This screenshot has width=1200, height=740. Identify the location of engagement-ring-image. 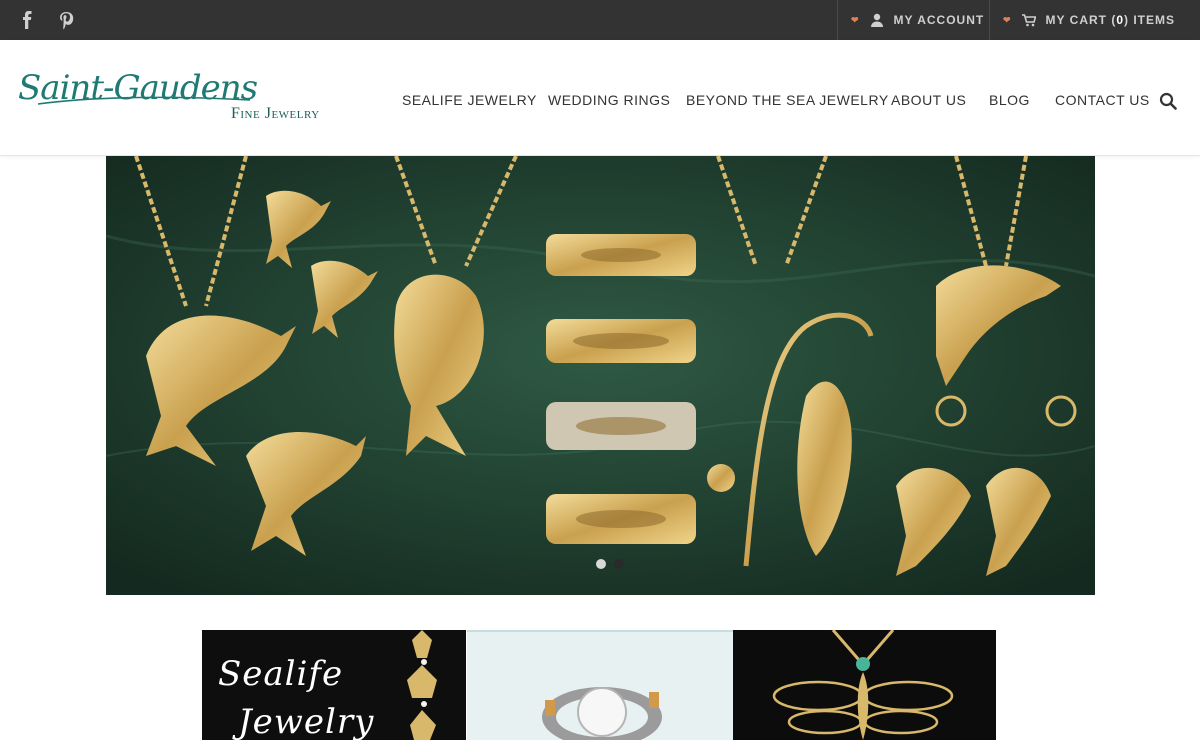
(602, 713).